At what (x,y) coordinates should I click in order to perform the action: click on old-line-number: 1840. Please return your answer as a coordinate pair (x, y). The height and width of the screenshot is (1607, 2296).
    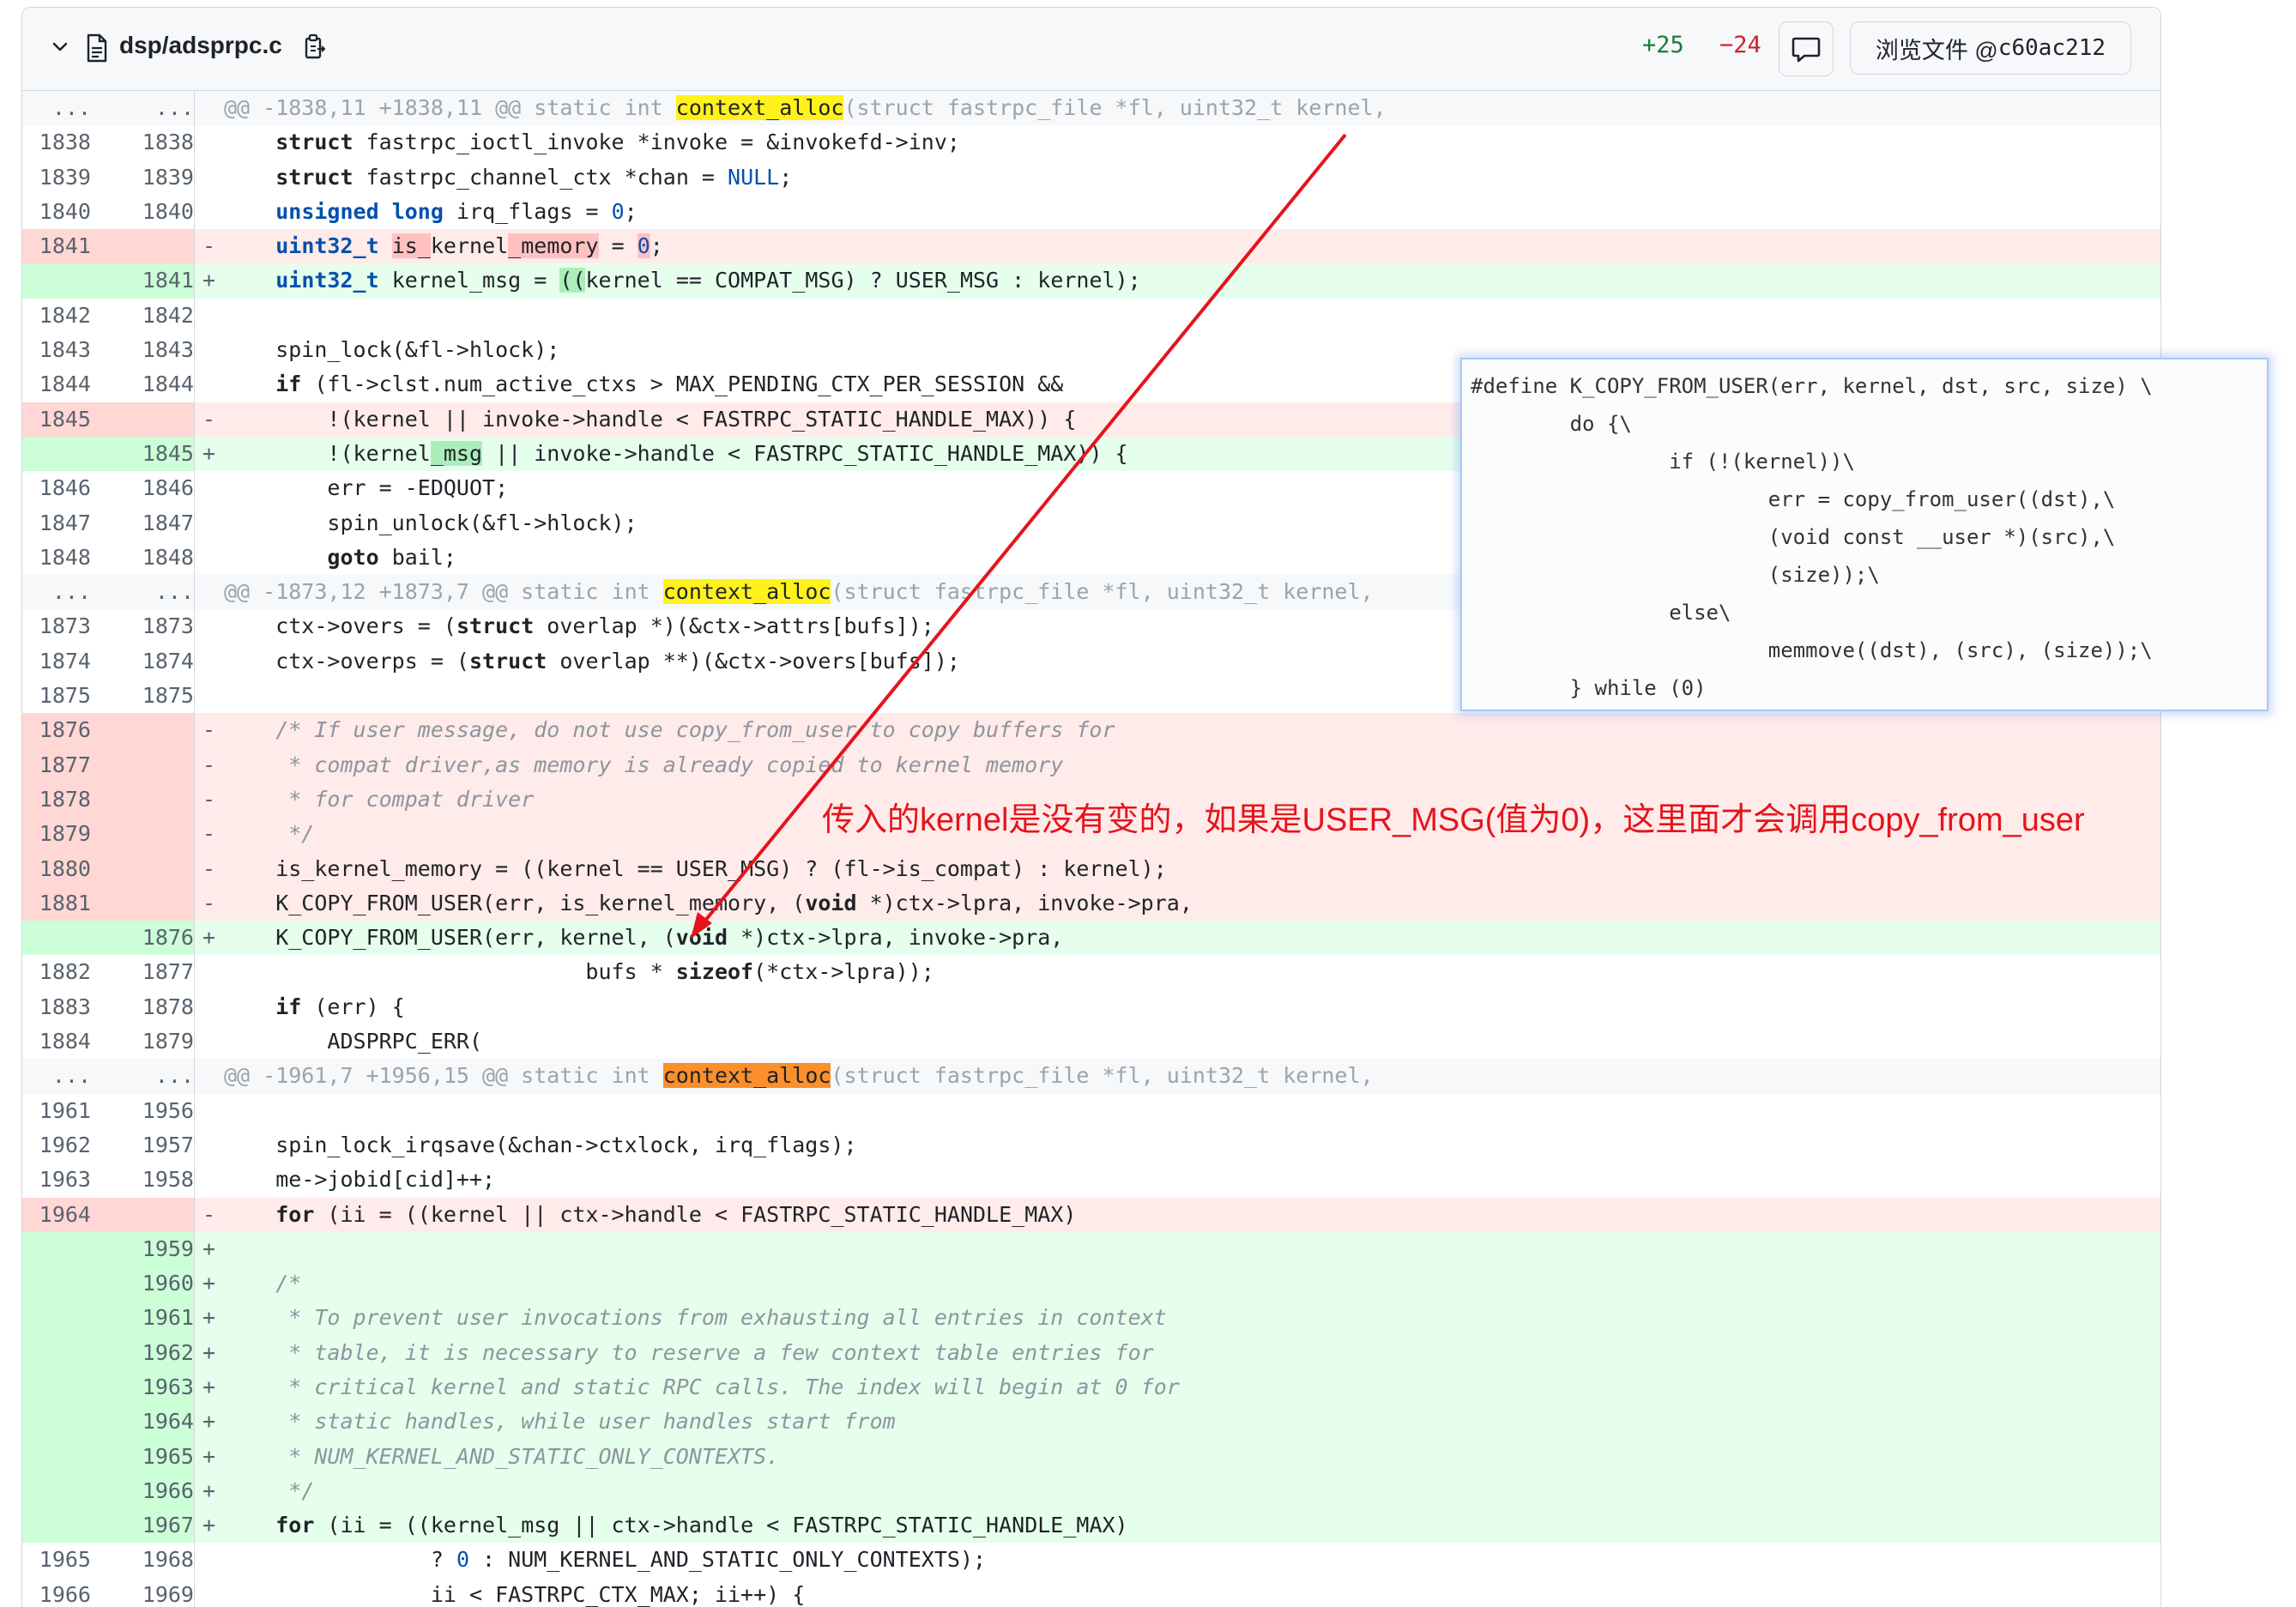
    Looking at the image, I should click on (57, 212).